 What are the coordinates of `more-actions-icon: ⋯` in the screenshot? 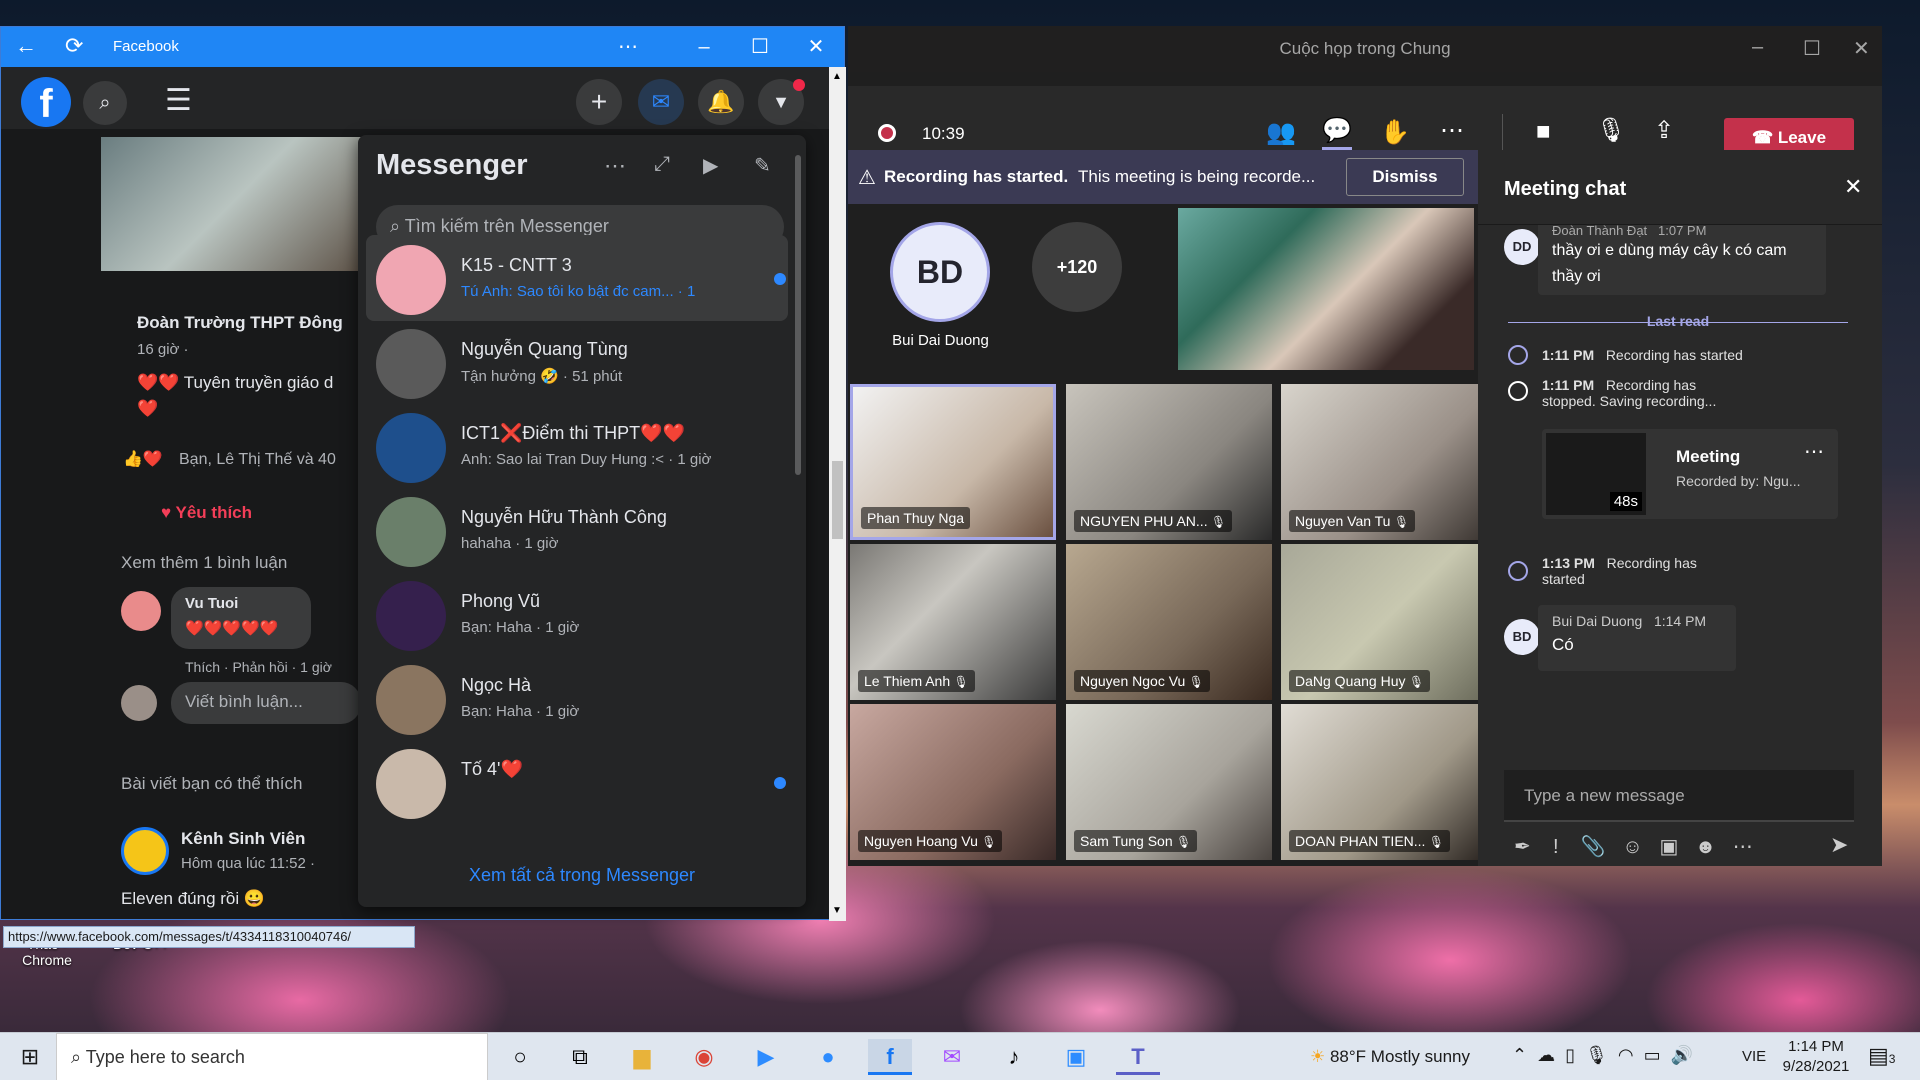 It's located at (1452, 130).